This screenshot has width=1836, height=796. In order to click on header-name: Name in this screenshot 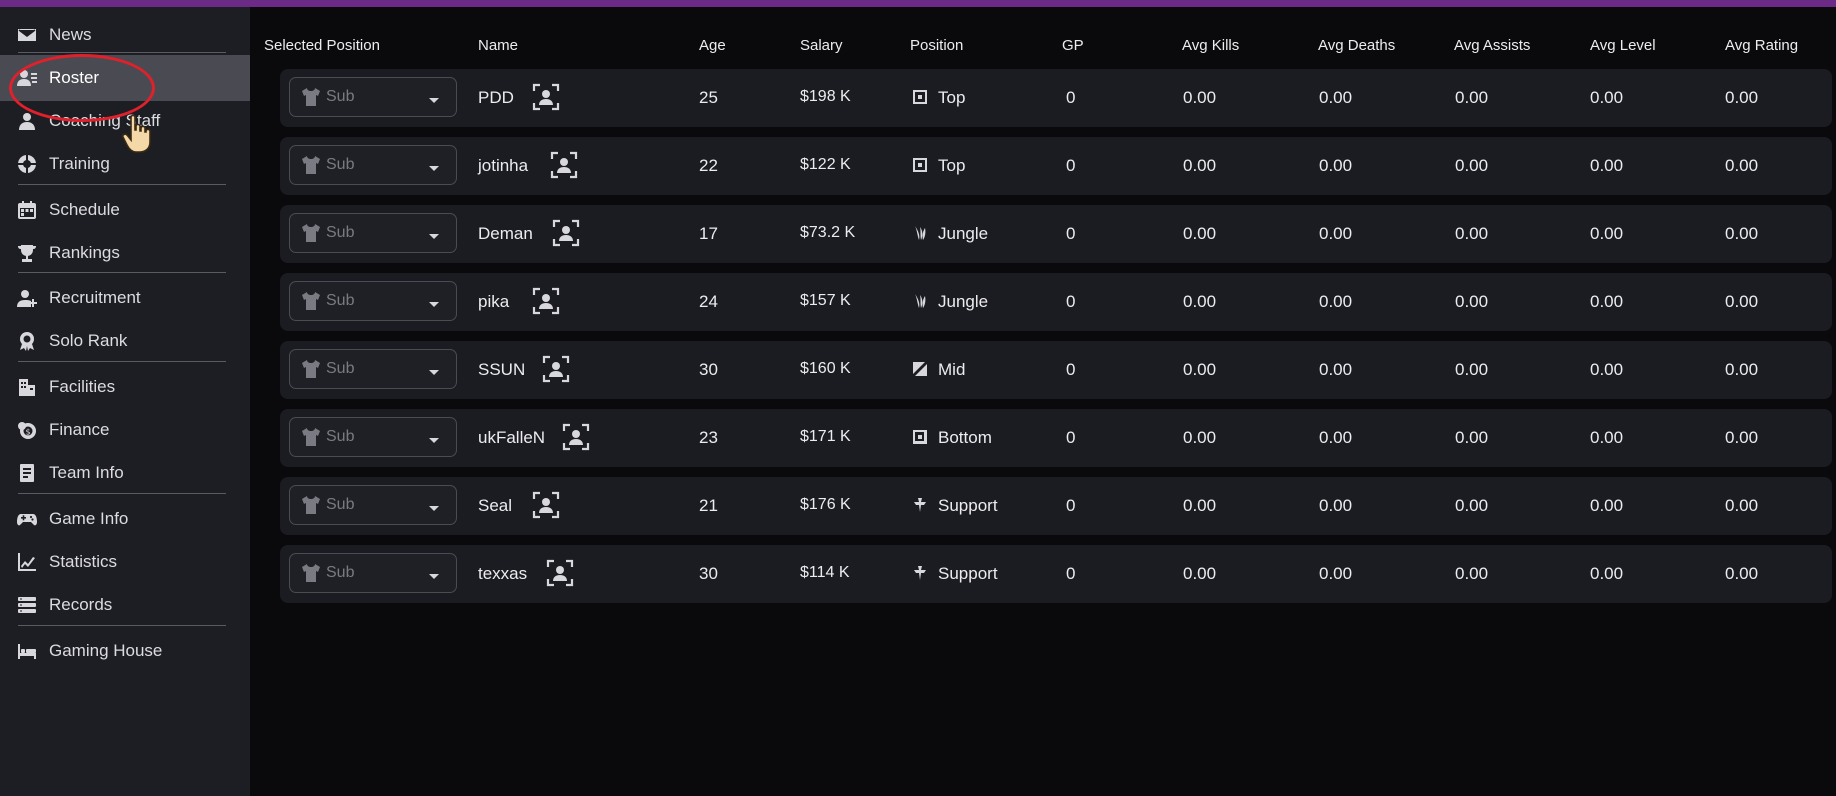, I will do `click(498, 45)`.